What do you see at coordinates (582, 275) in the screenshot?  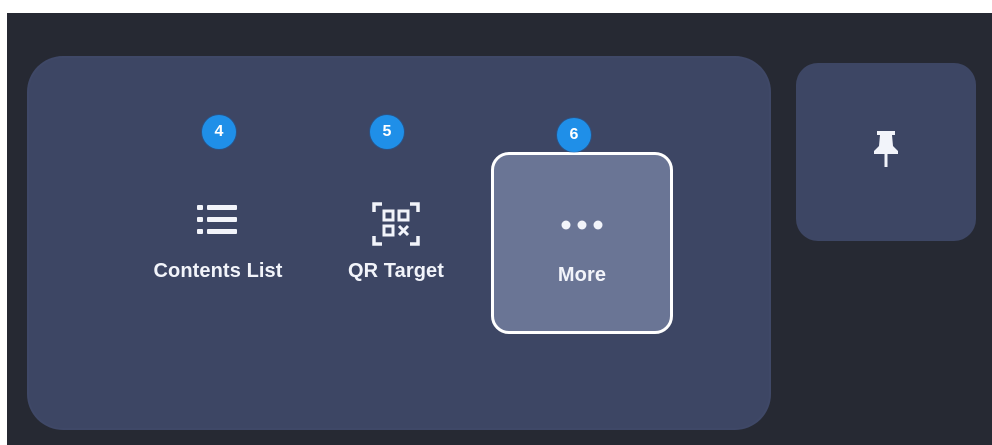 I see `more-label: More` at bounding box center [582, 275].